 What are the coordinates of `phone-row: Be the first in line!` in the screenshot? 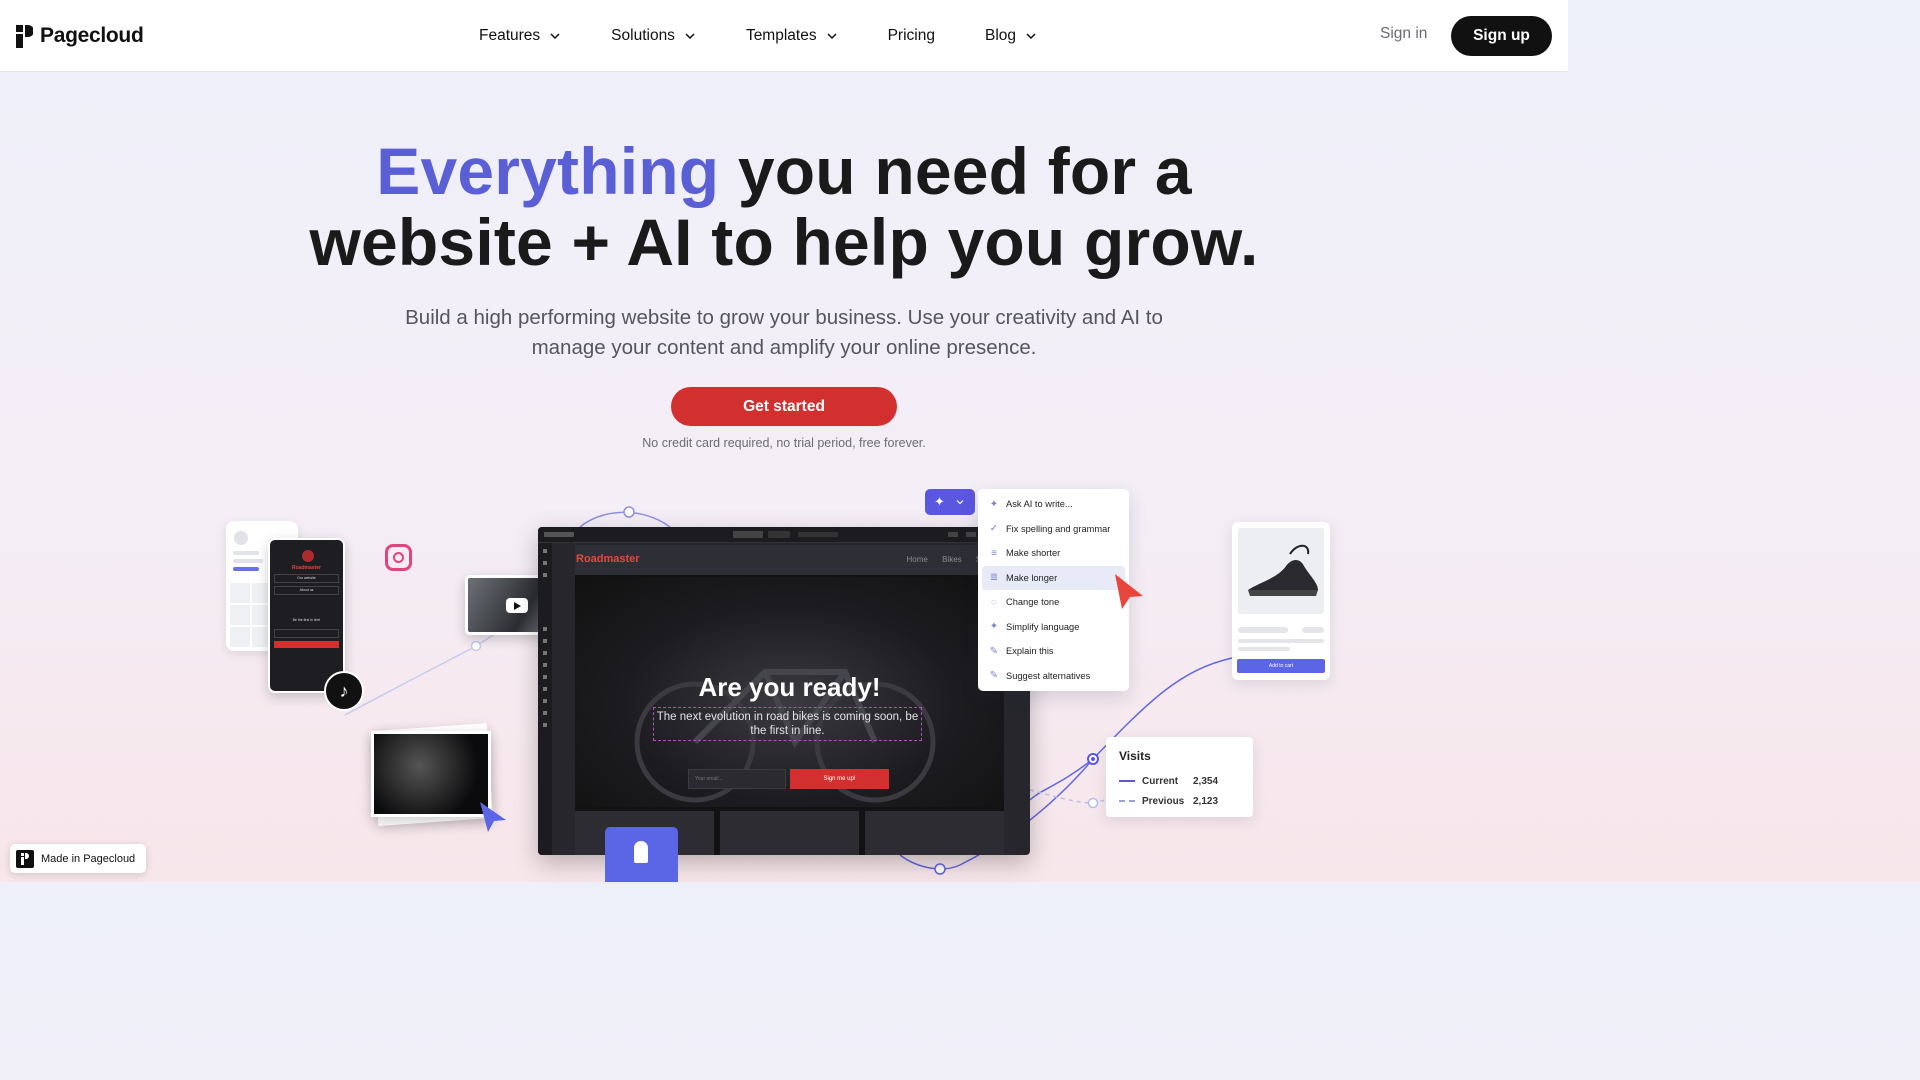 It's located at (306, 620).